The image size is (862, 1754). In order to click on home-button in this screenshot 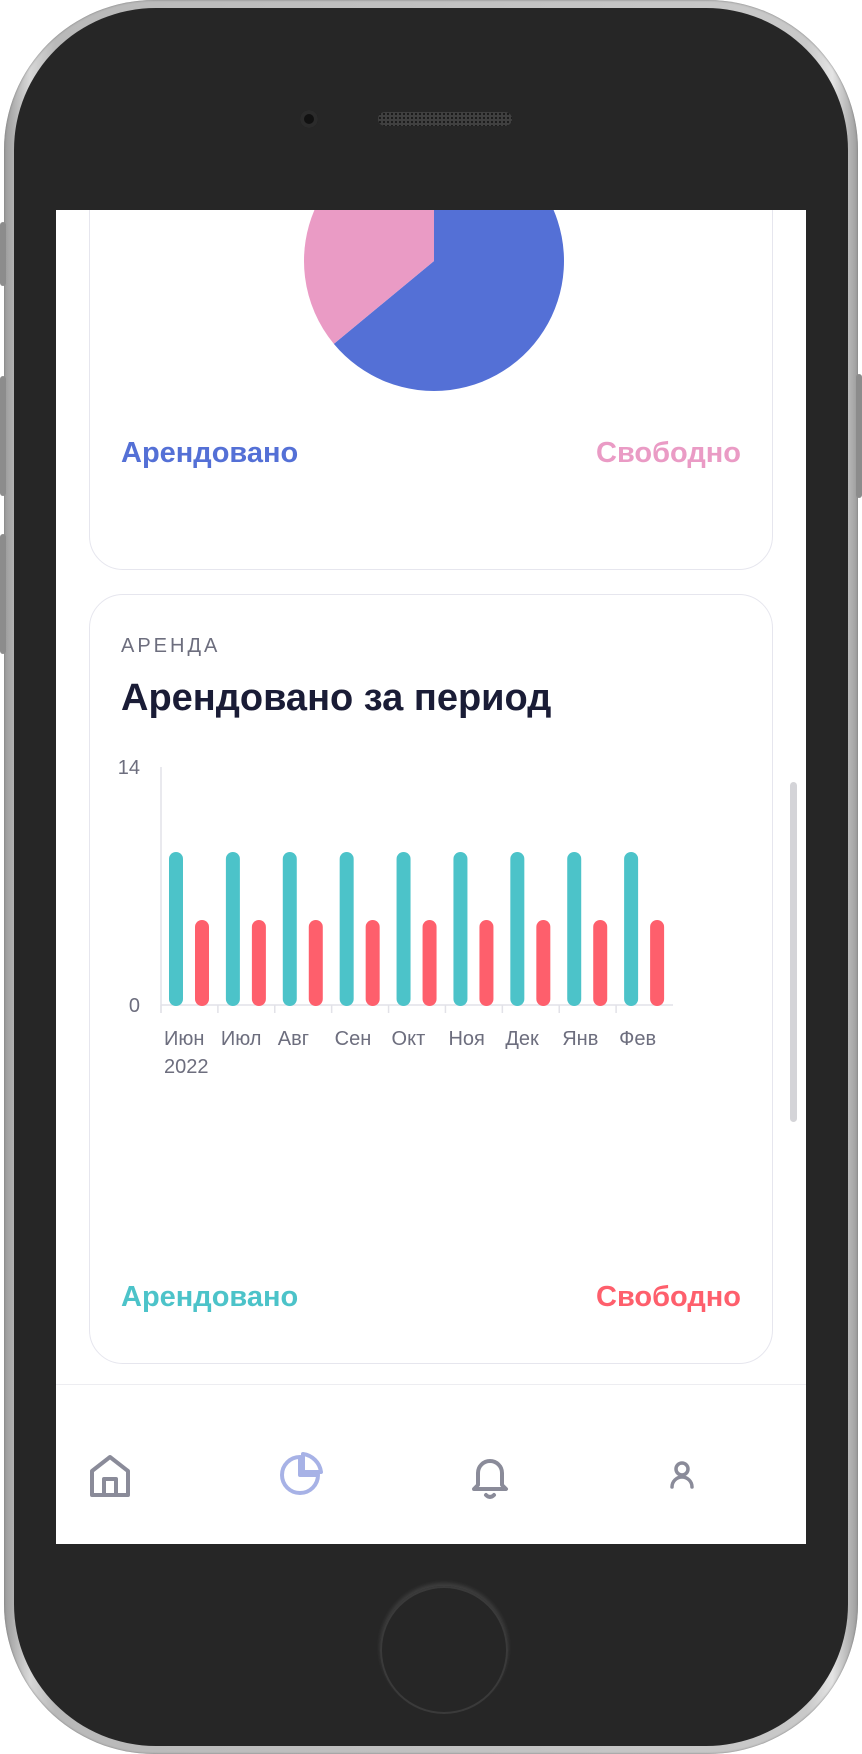, I will do `click(444, 1650)`.